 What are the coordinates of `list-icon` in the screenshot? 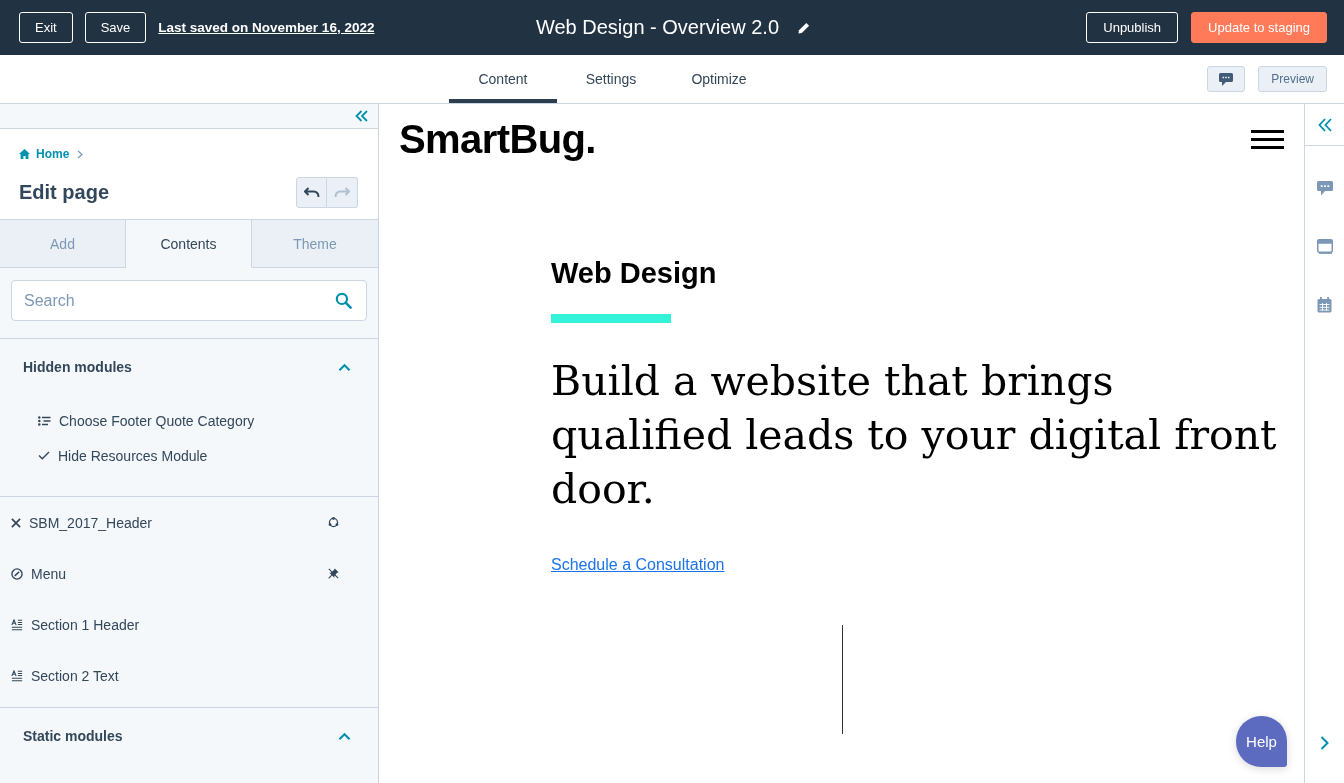 It's located at (44, 420).